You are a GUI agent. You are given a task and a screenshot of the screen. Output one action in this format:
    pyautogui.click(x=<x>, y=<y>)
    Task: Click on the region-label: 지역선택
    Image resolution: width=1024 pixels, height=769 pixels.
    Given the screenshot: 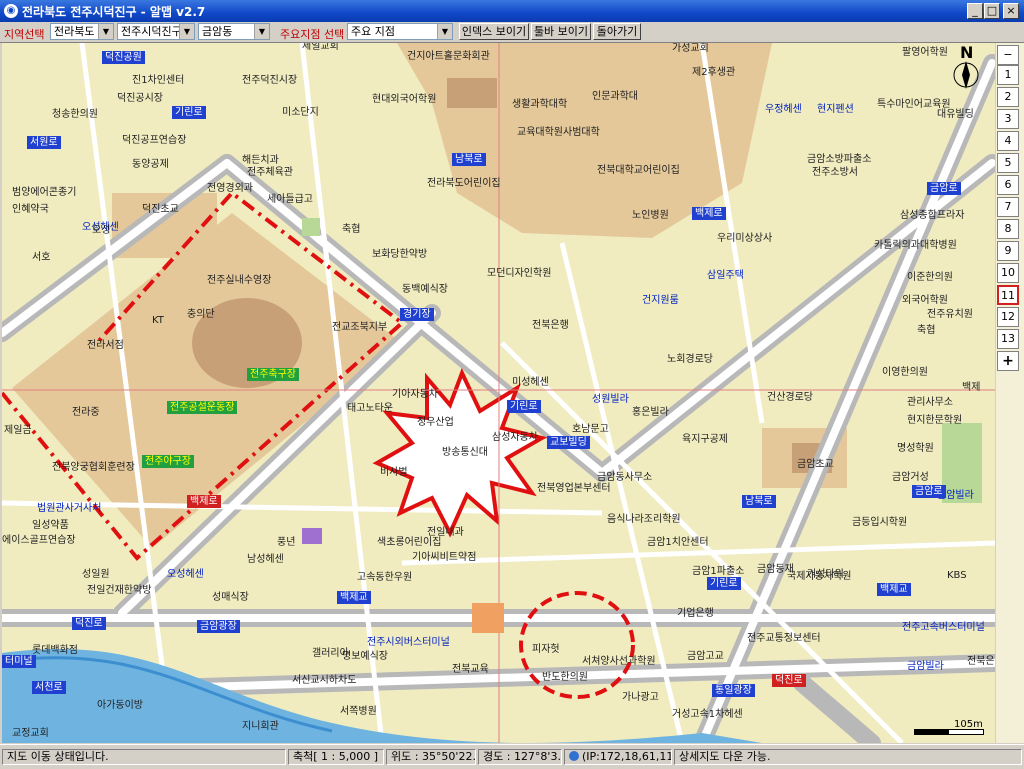 What is the action you would take?
    pyautogui.click(x=24, y=34)
    